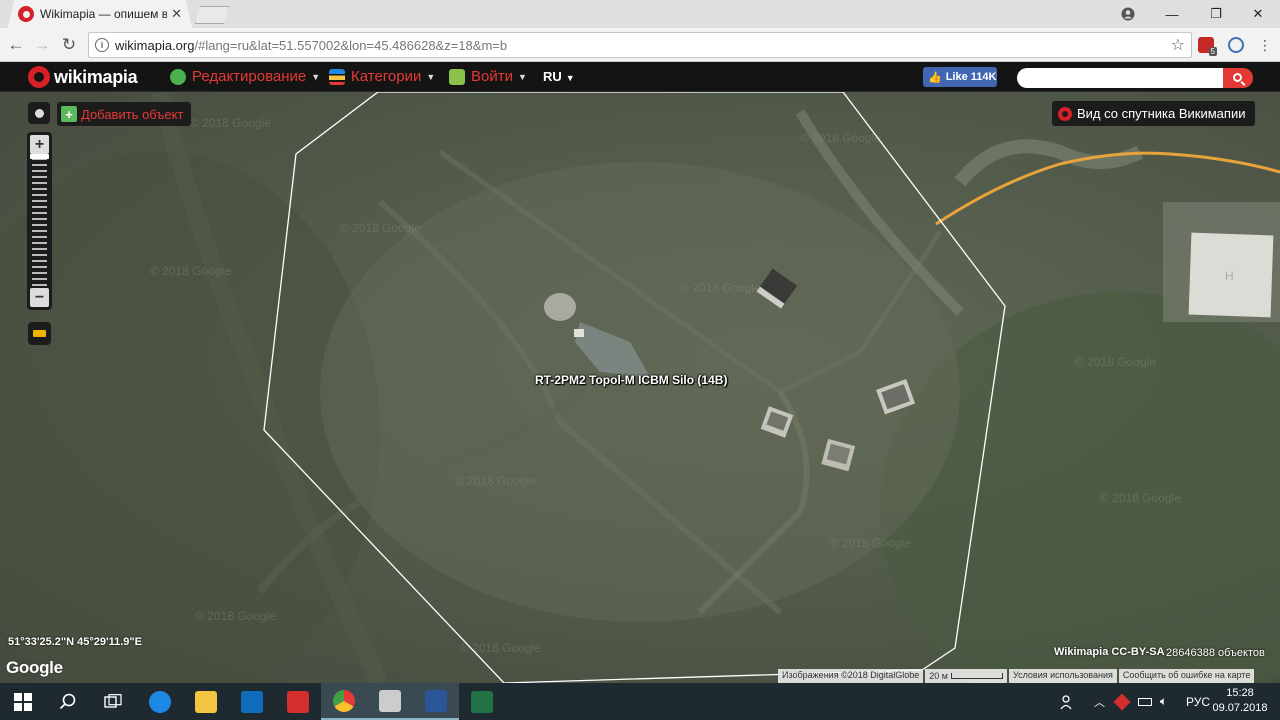 The width and height of the screenshot is (1280, 720). Describe the element at coordinates (488, 76) in the screenshot. I see `menu-login: Войти ▼` at that location.